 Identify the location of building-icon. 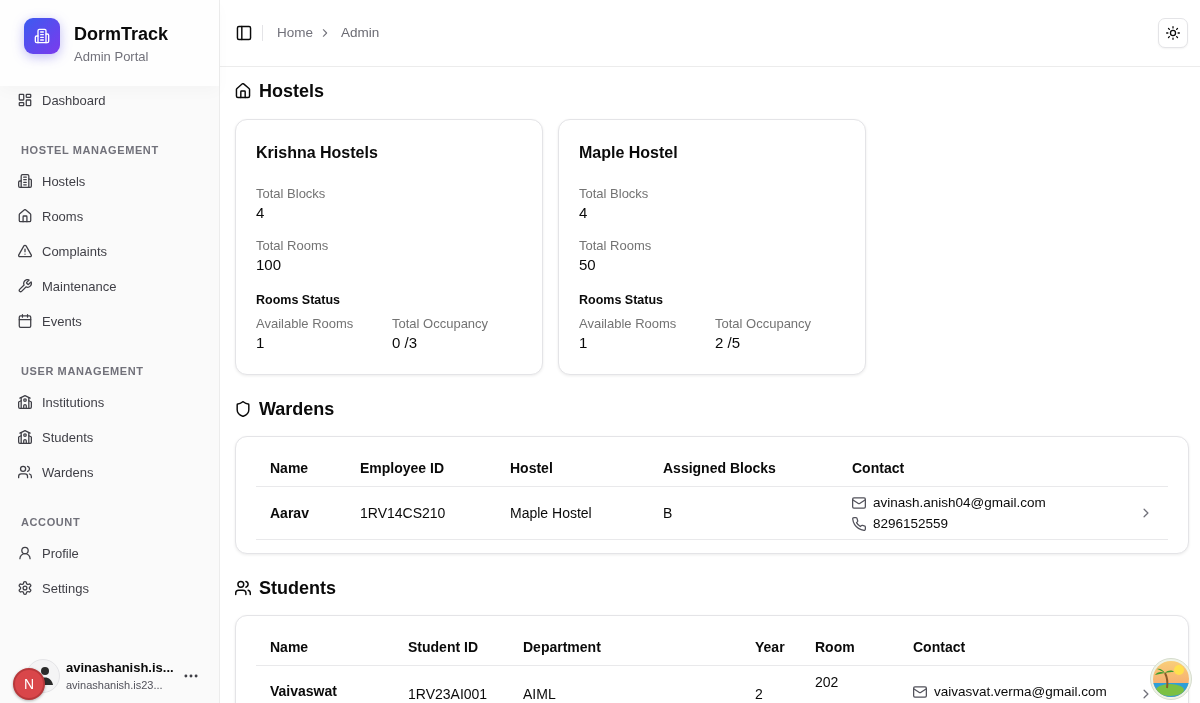
(25, 181).